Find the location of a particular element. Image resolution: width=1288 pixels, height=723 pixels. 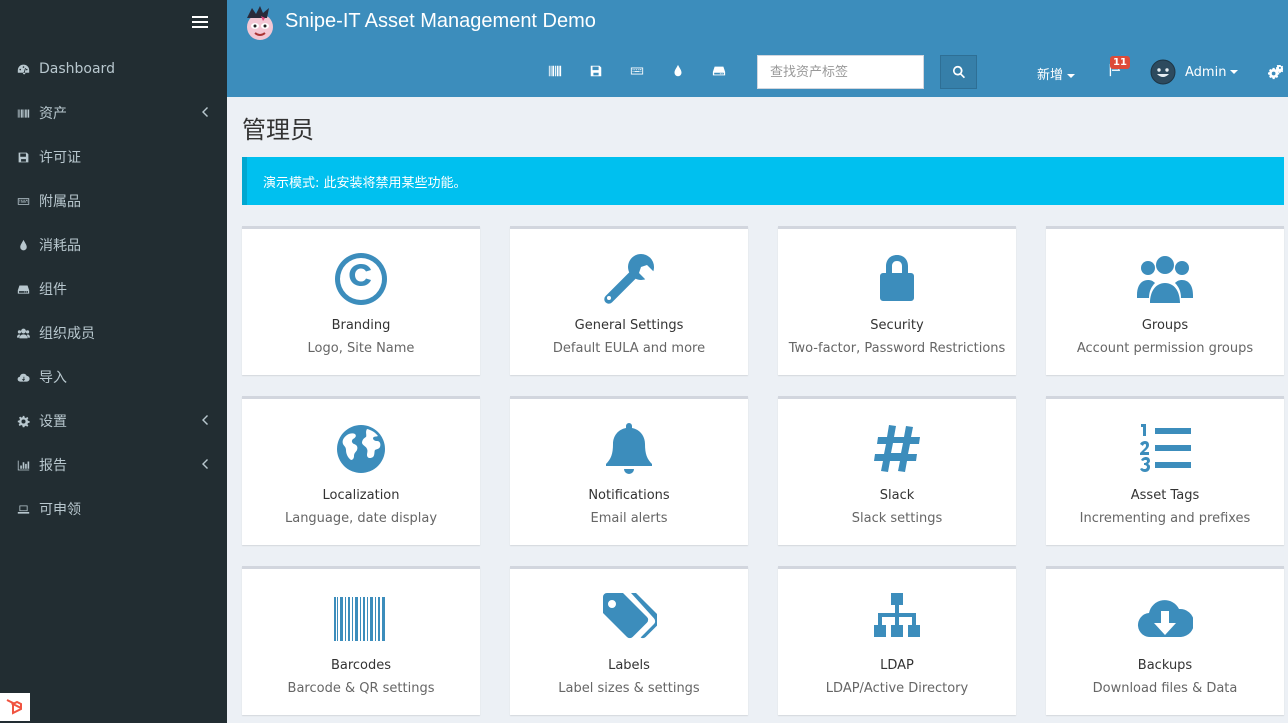

sidebar-item-label: 组件 is located at coordinates (53, 290).